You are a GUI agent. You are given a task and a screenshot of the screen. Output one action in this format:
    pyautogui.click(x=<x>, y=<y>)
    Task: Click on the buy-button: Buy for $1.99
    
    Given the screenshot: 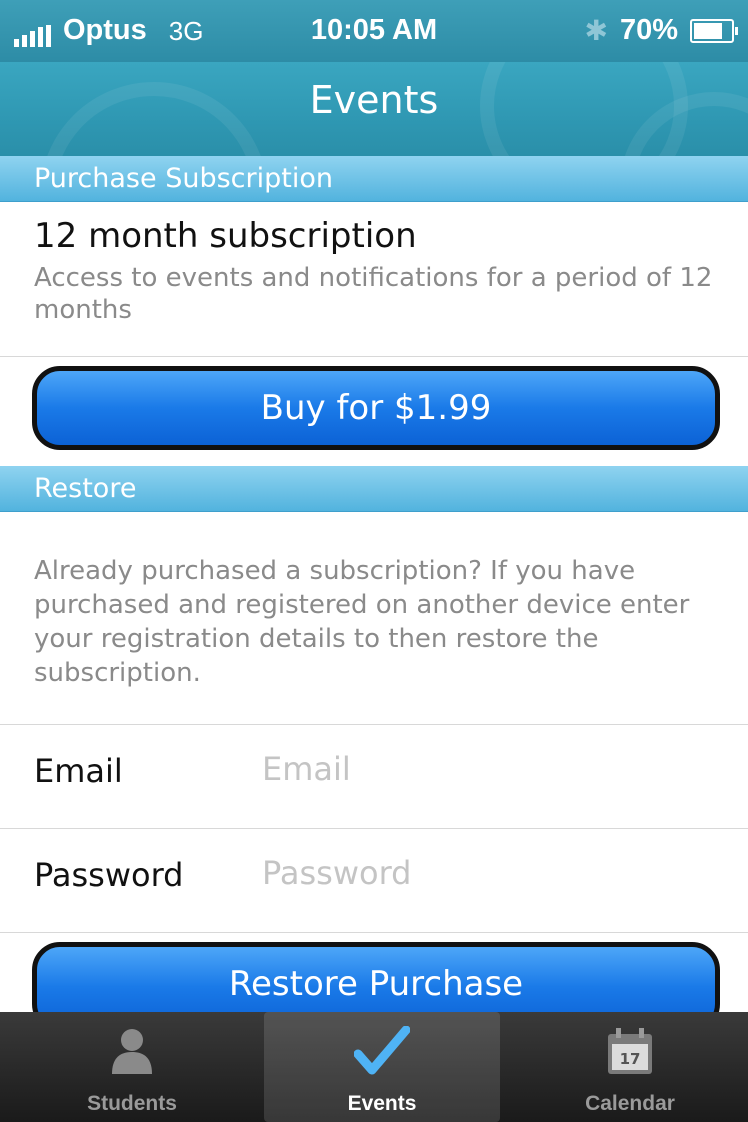 What is the action you would take?
    pyautogui.click(x=376, y=408)
    